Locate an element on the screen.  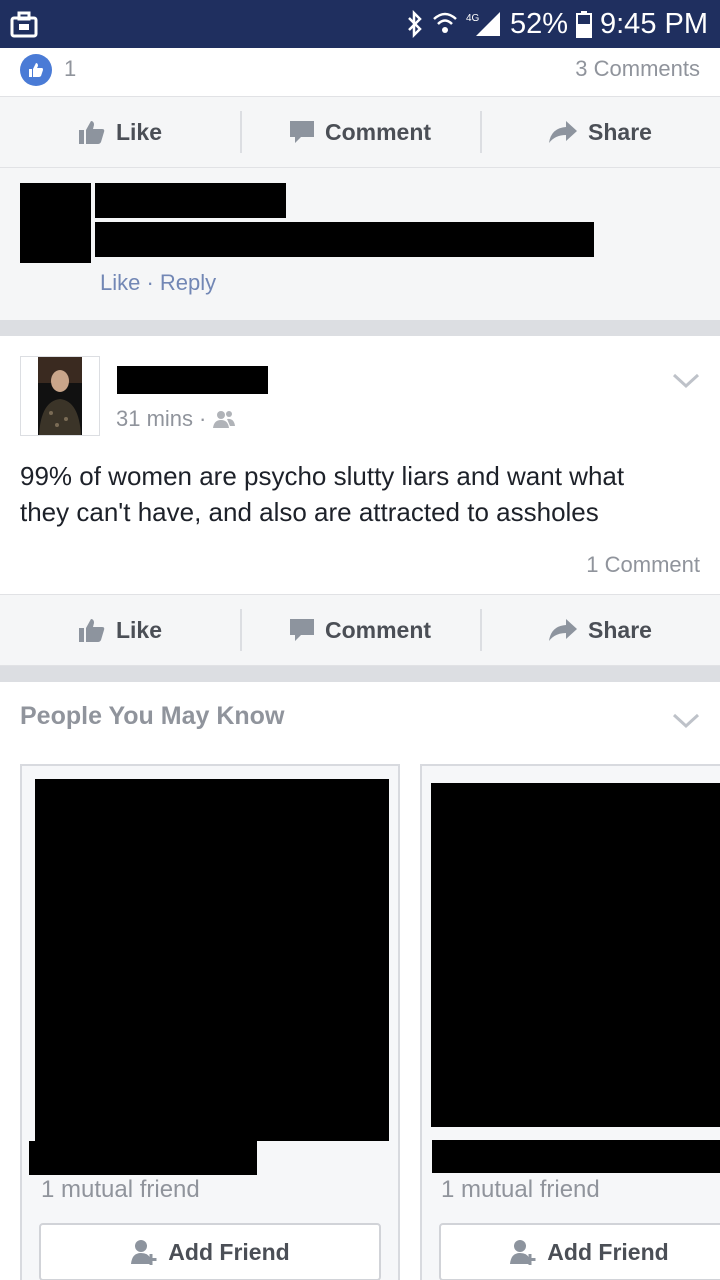
post2-action-bar: Like Comment Share is located at coordinates (360, 630).